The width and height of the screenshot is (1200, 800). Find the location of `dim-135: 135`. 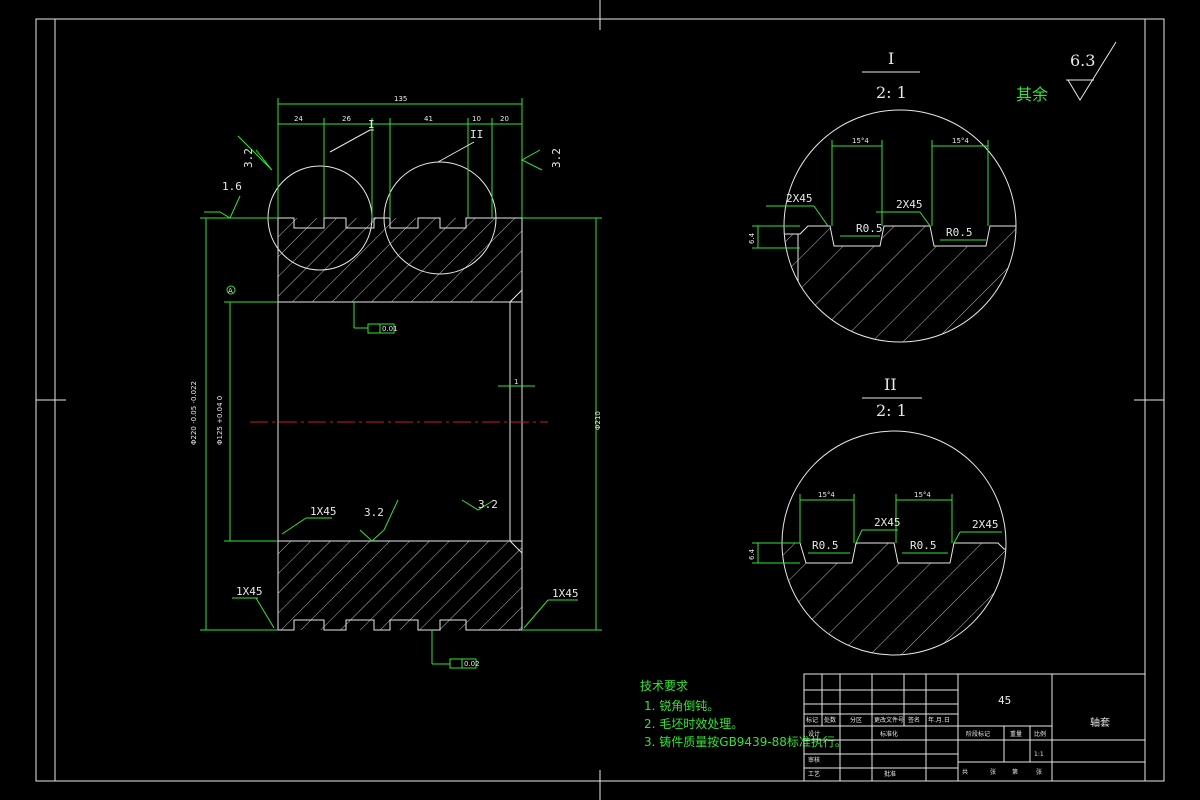

dim-135: 135 is located at coordinates (400, 99).